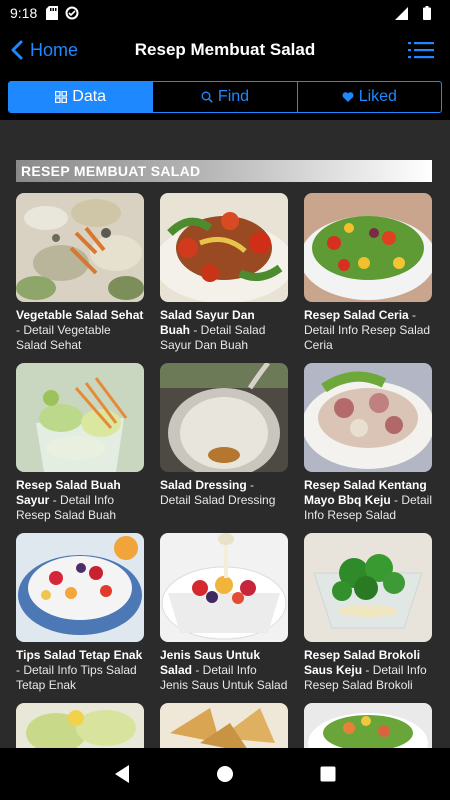 The image size is (450, 800). What do you see at coordinates (79, 655) in the screenshot?
I see `recipe-title: Tips Salad Tetap Enak` at bounding box center [79, 655].